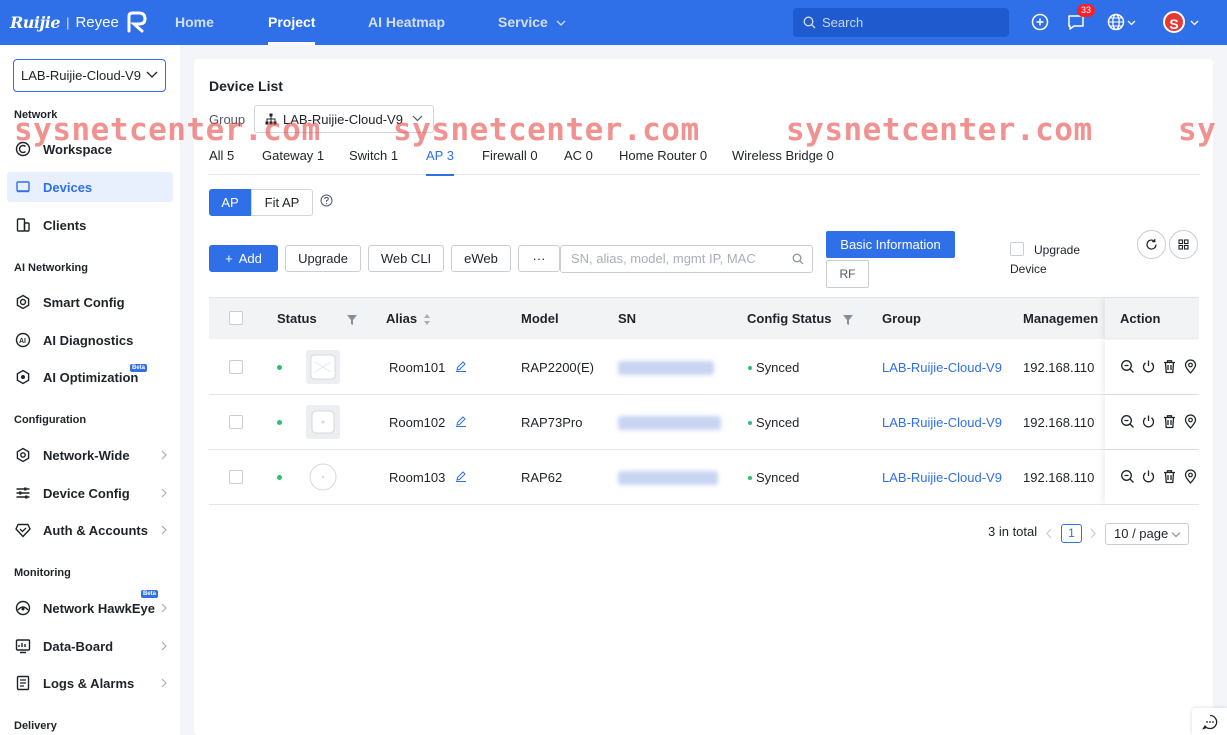  Describe the element at coordinates (90, 455) in the screenshot. I see `sidebar-item-network-wide: Network-Wide` at that location.